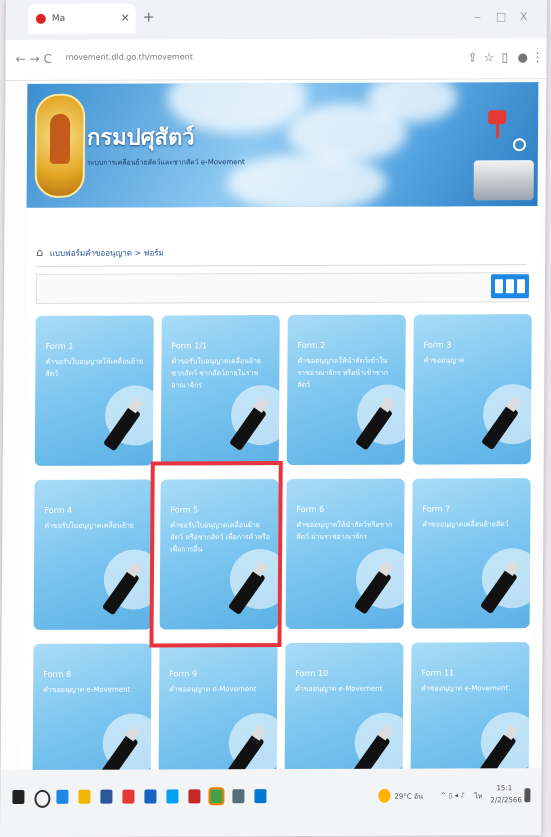 The image size is (551, 837). Describe the element at coordinates (58, 18) in the screenshot. I see `tab-title: Ma` at that location.